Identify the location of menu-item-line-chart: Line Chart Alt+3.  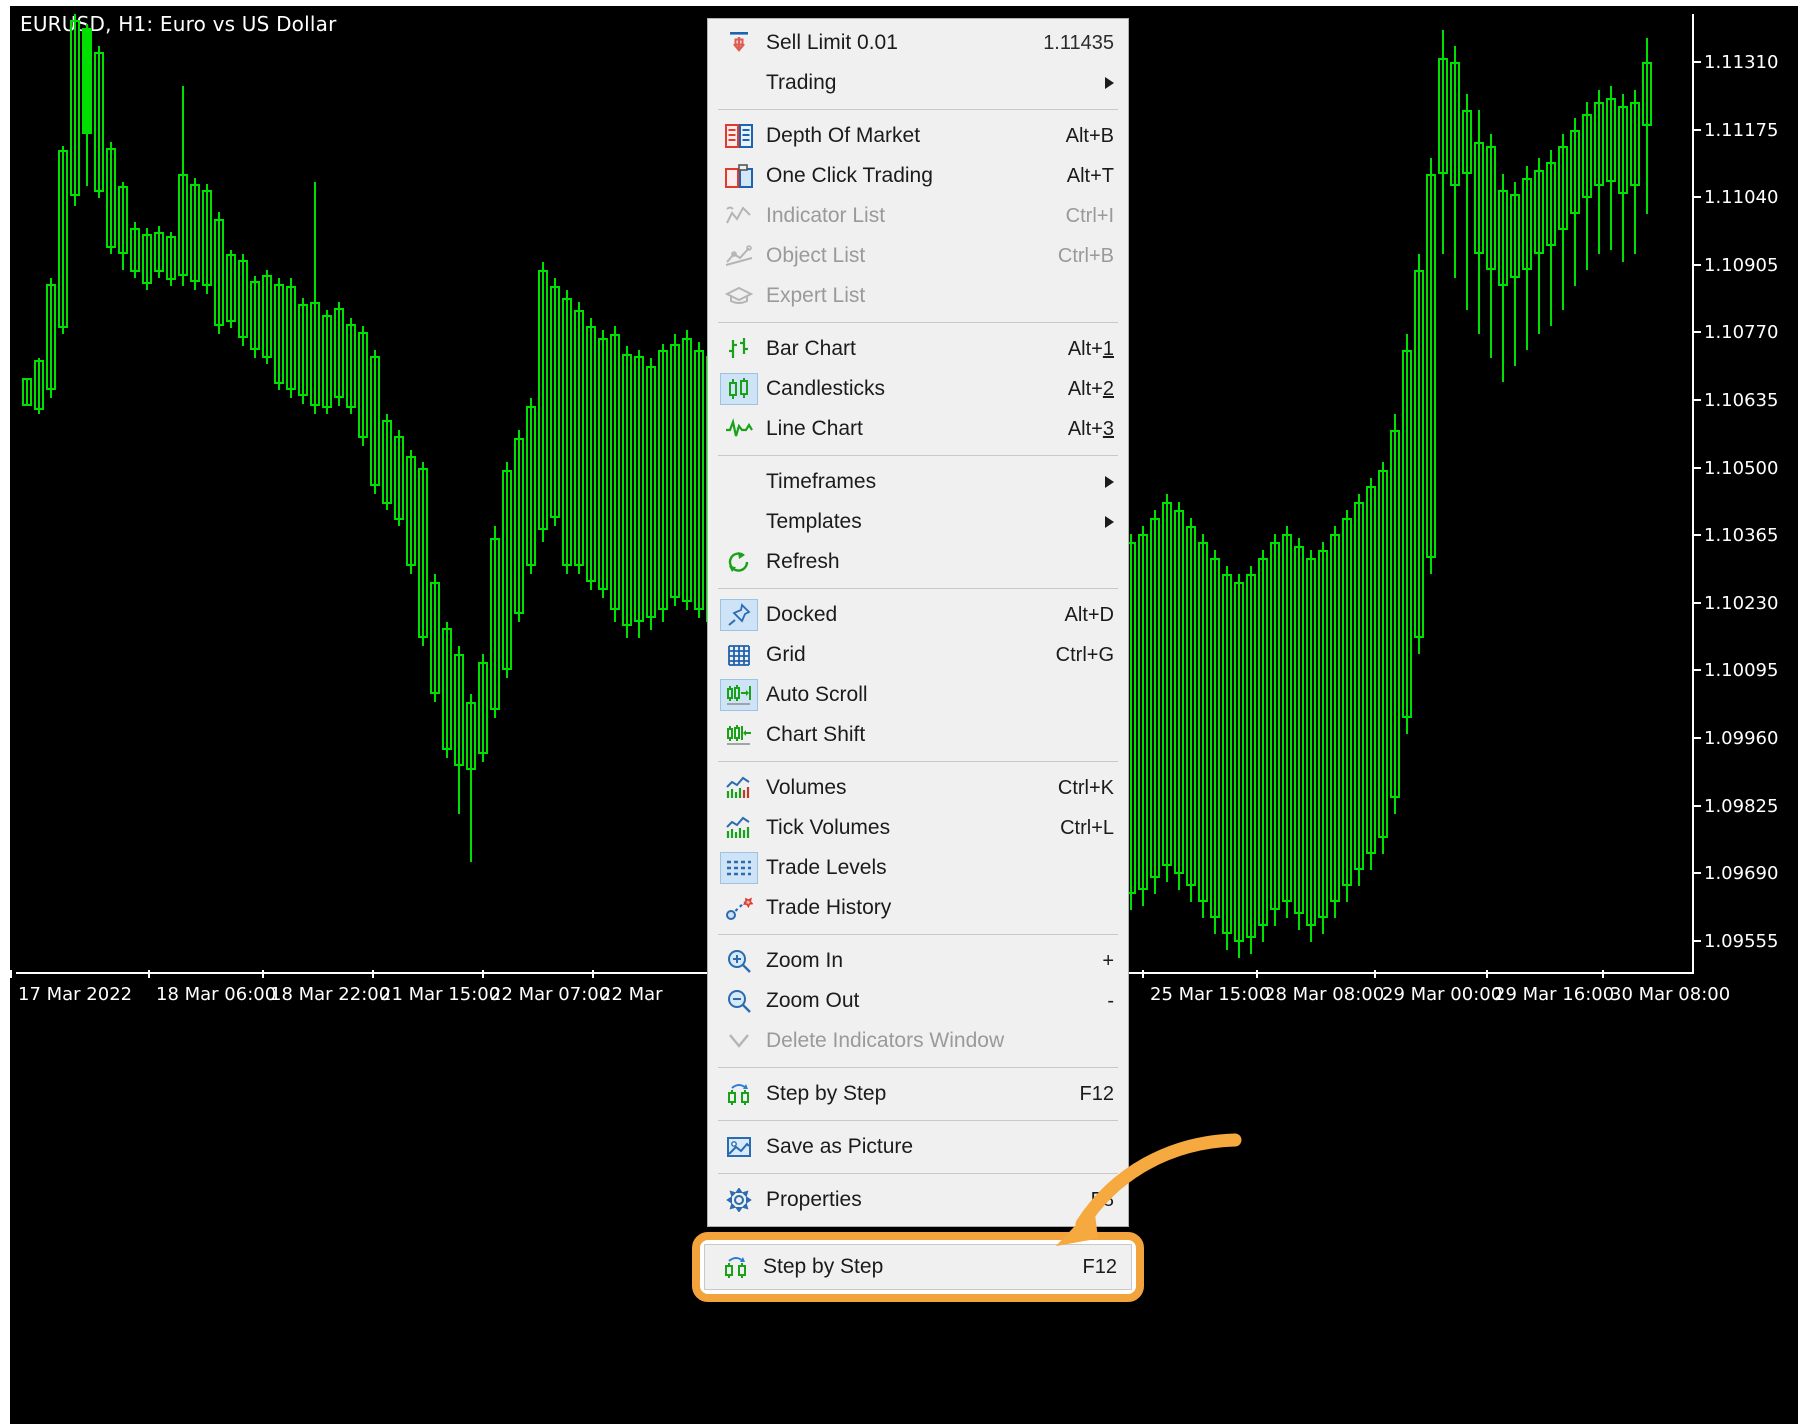
(918, 429).